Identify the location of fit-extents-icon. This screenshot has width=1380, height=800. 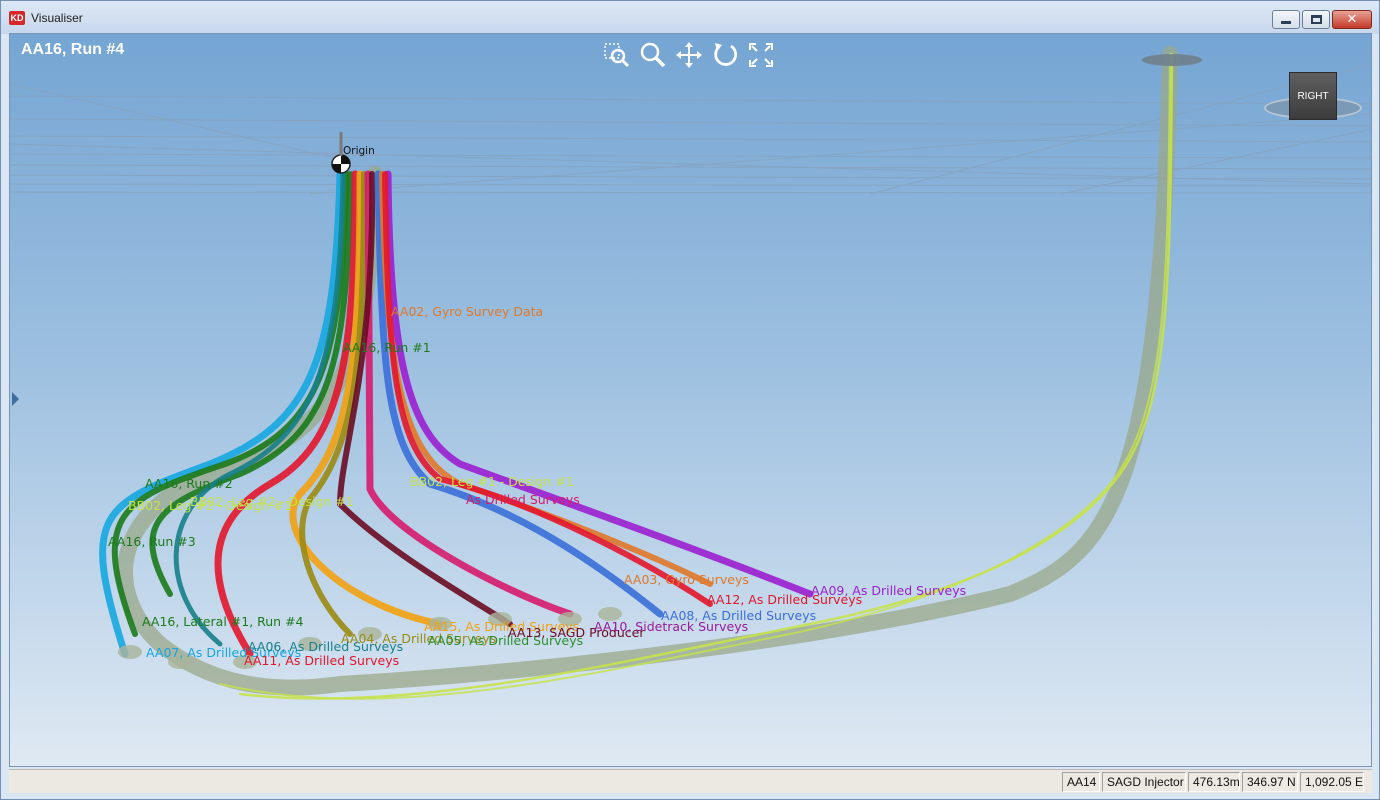
(761, 55).